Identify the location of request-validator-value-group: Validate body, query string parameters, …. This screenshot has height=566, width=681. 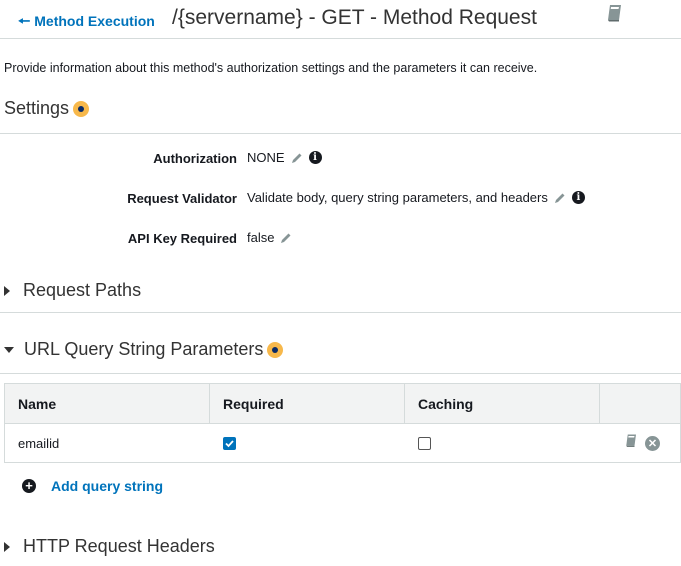
(416, 197).